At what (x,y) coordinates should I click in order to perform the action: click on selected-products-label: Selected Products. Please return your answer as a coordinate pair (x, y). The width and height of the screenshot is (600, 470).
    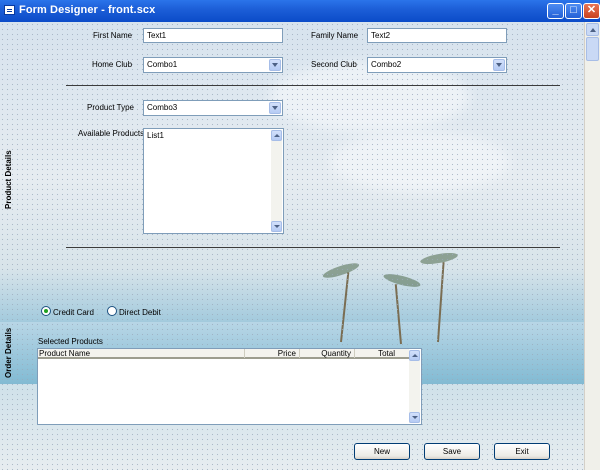
    Looking at the image, I should click on (70, 341).